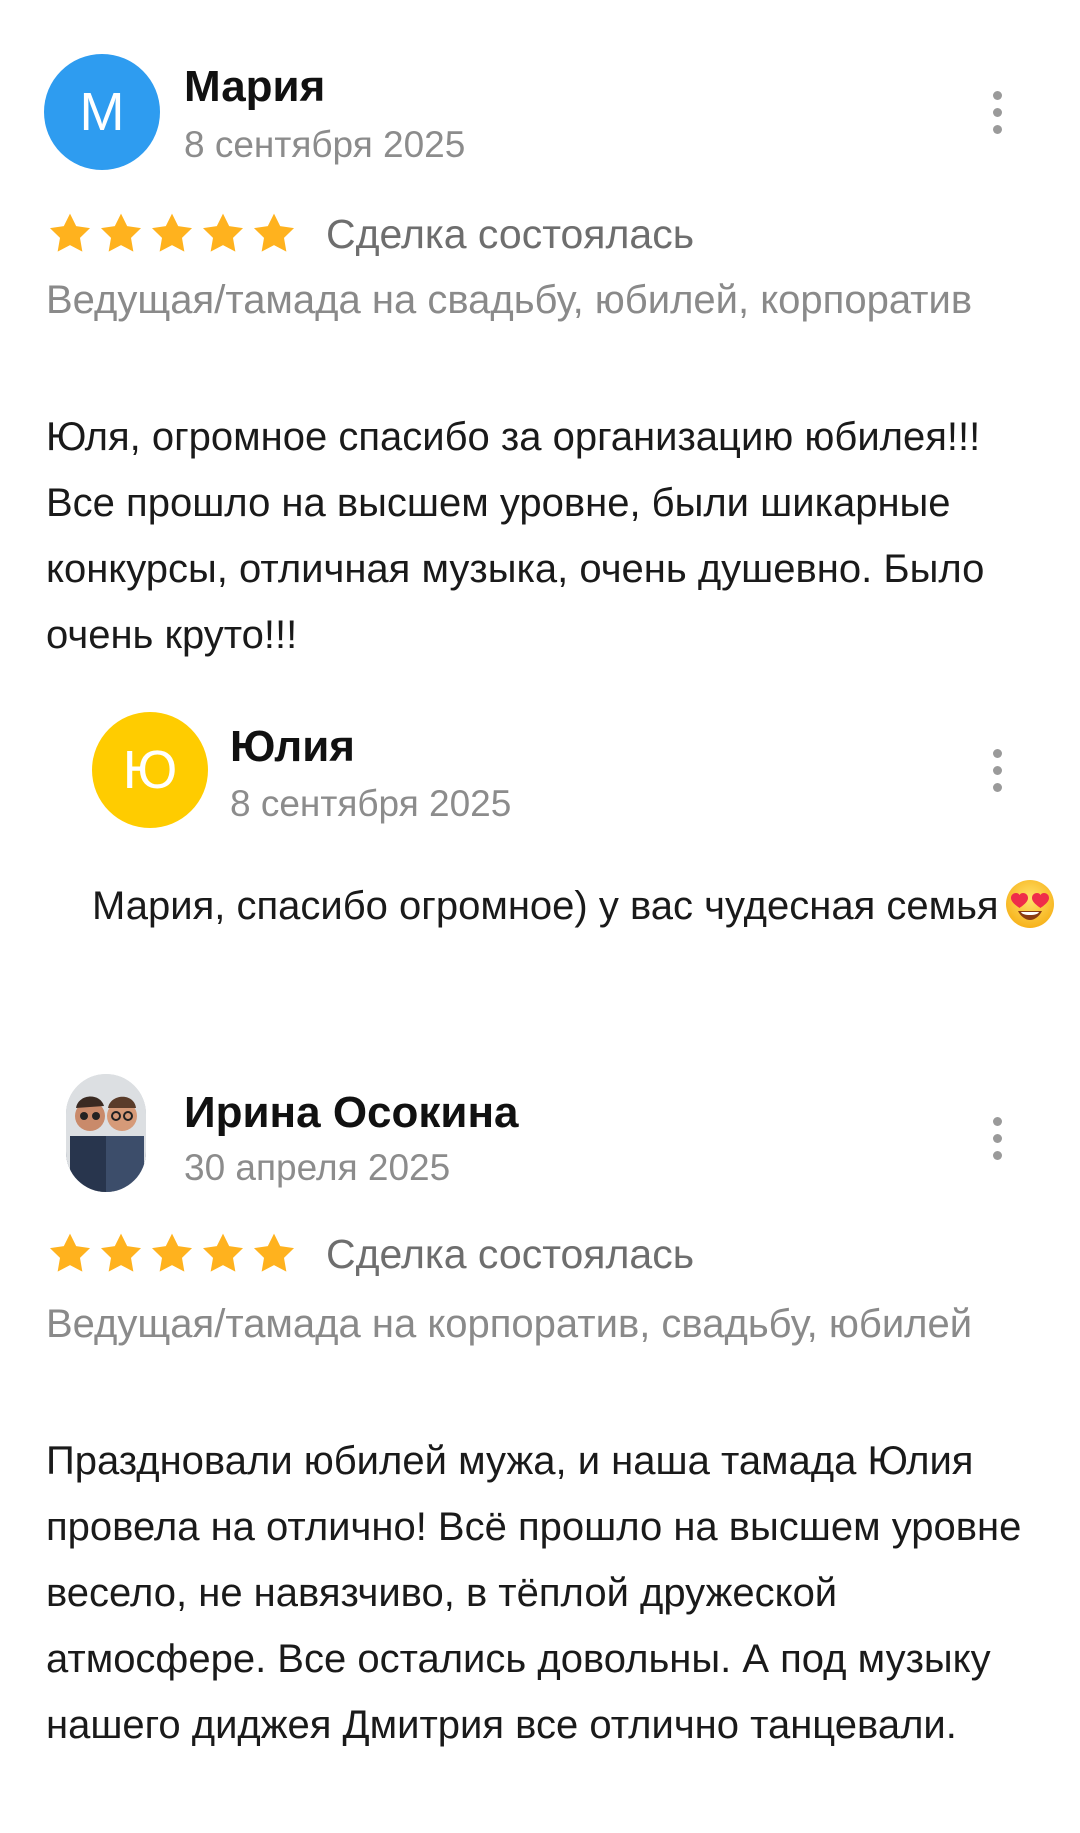 Image resolution: width=1080 pixels, height=1833 pixels. Describe the element at coordinates (1029, 904) in the screenshot. I see `heart-eyes-emoji-icon` at that location.